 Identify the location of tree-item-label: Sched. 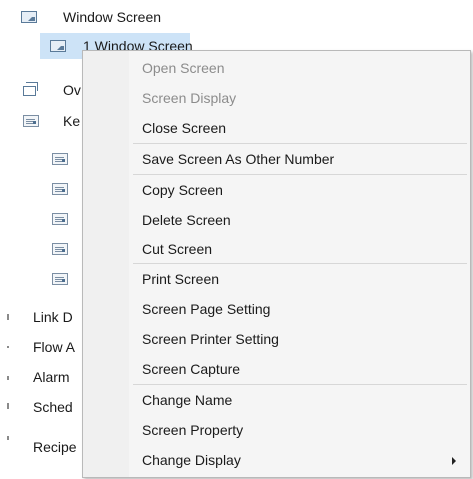
(53, 407).